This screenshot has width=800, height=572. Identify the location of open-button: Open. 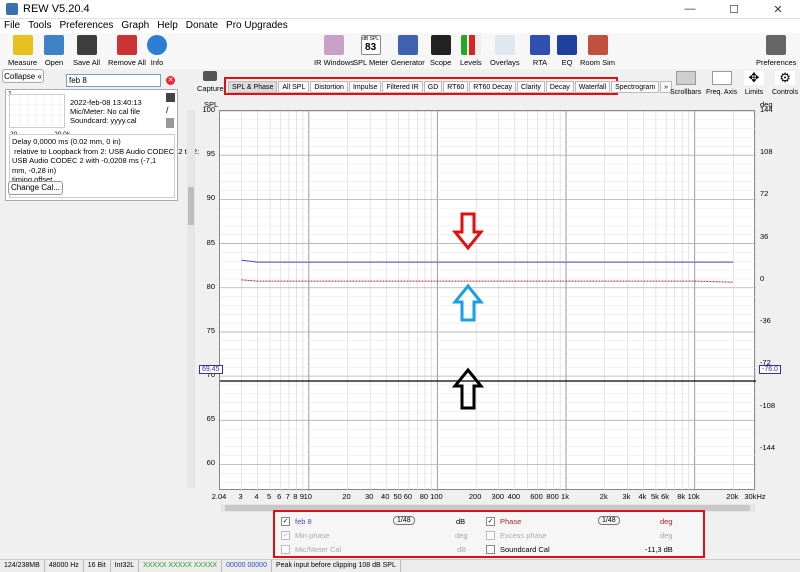
(54, 51).